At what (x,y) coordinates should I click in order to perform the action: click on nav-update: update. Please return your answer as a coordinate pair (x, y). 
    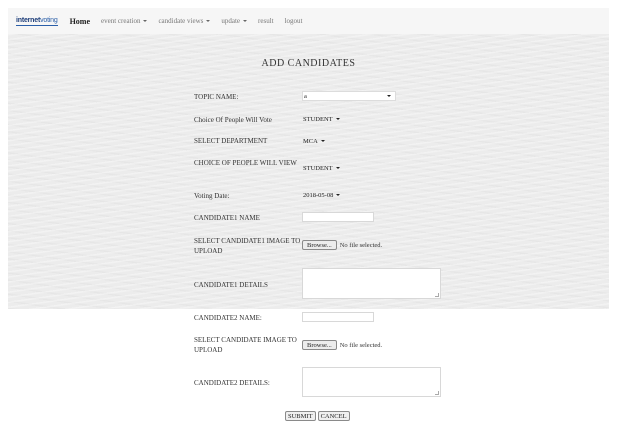
    Looking at the image, I should click on (234, 21).